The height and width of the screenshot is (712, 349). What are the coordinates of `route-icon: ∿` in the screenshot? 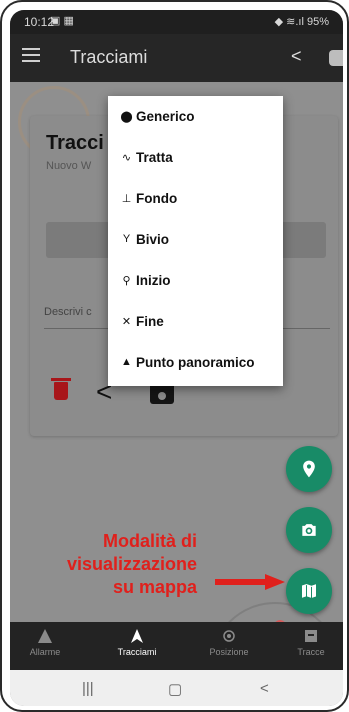 It's located at (126, 157).